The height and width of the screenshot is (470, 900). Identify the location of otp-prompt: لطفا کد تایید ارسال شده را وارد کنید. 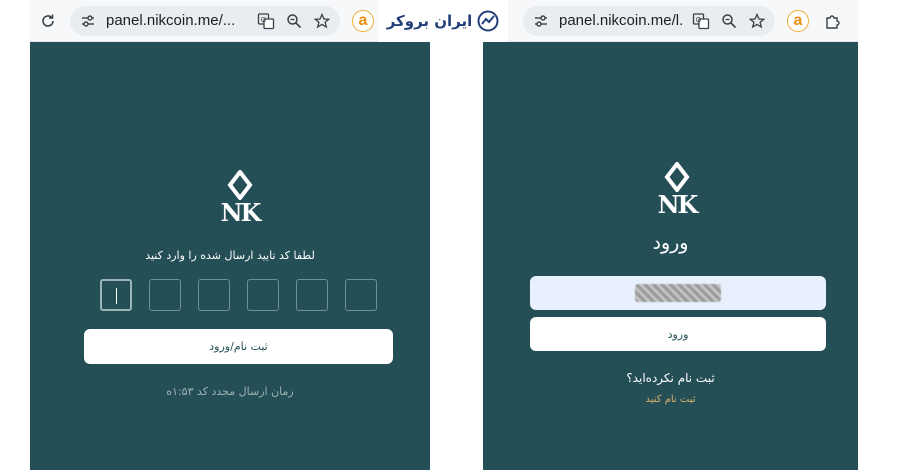
(230, 255).